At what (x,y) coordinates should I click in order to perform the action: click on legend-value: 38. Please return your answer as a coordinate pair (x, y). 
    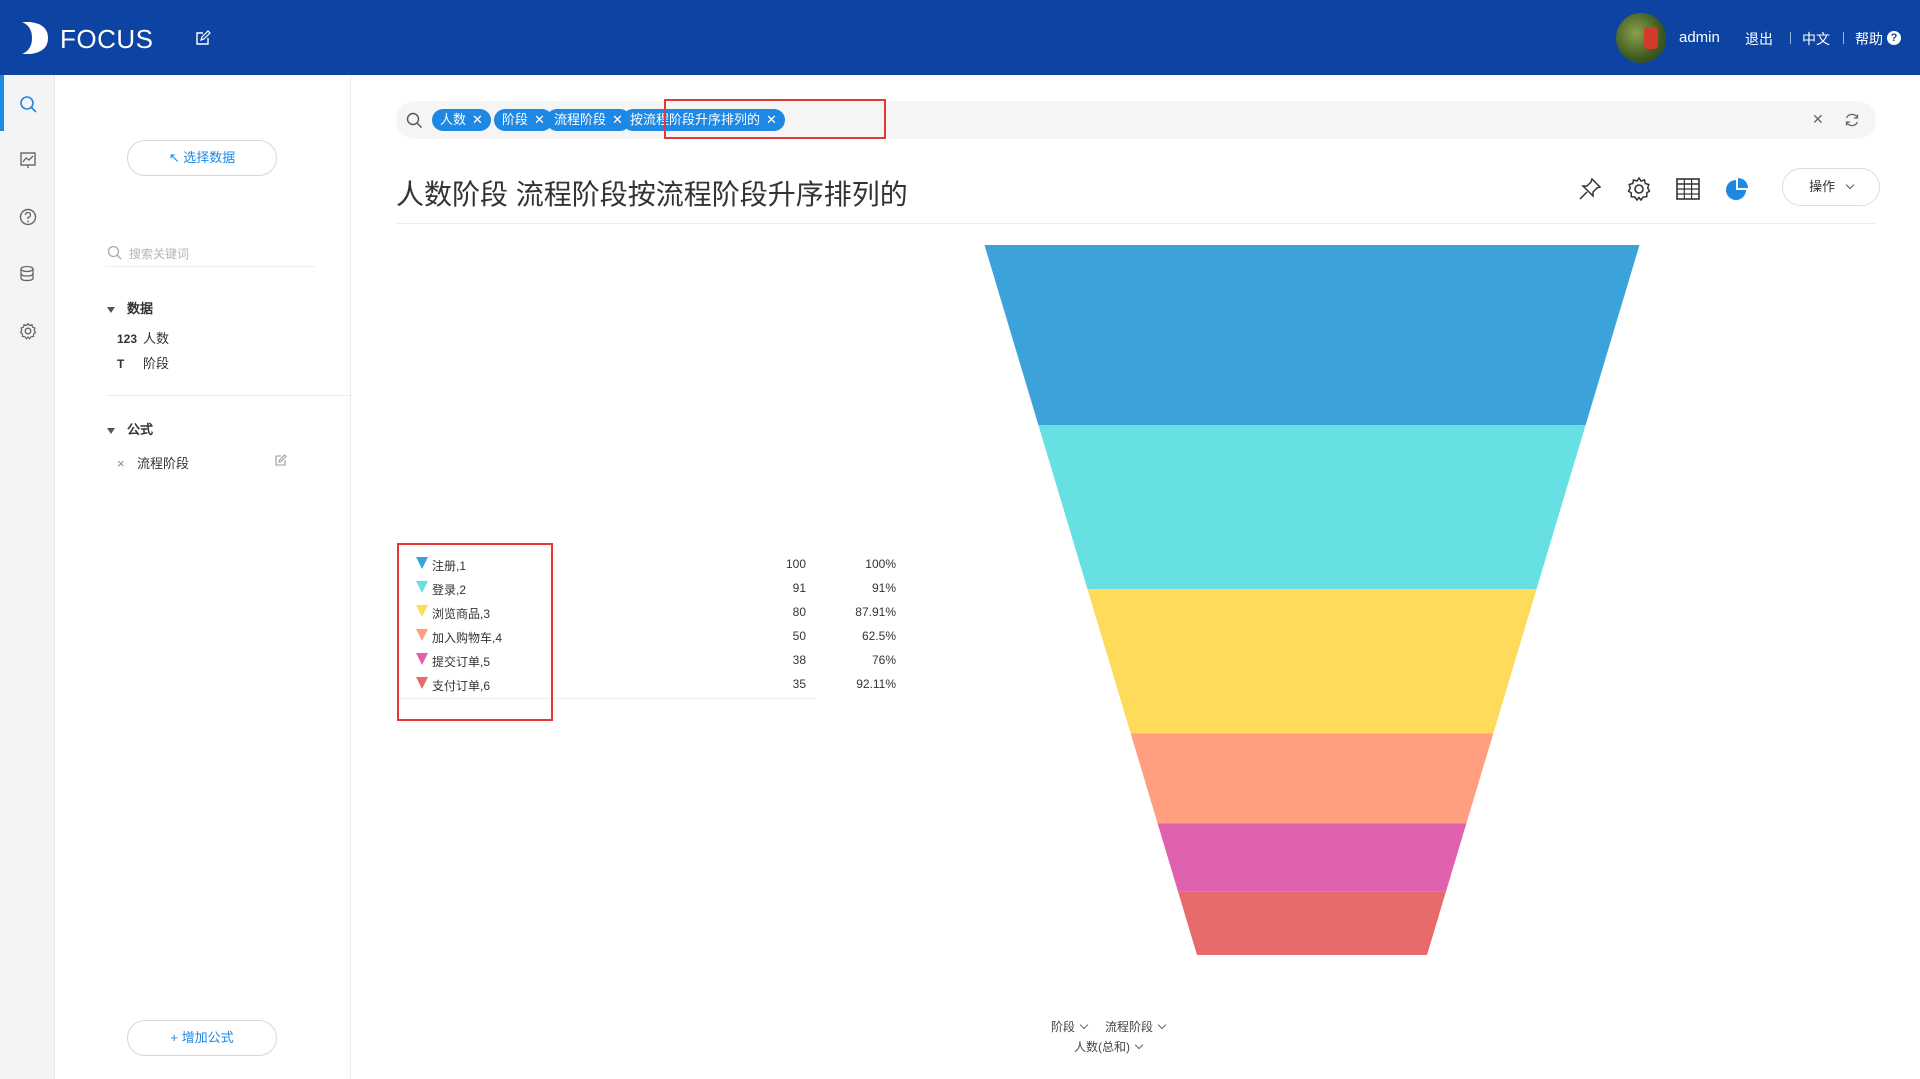
    Looking at the image, I should click on (799, 660).